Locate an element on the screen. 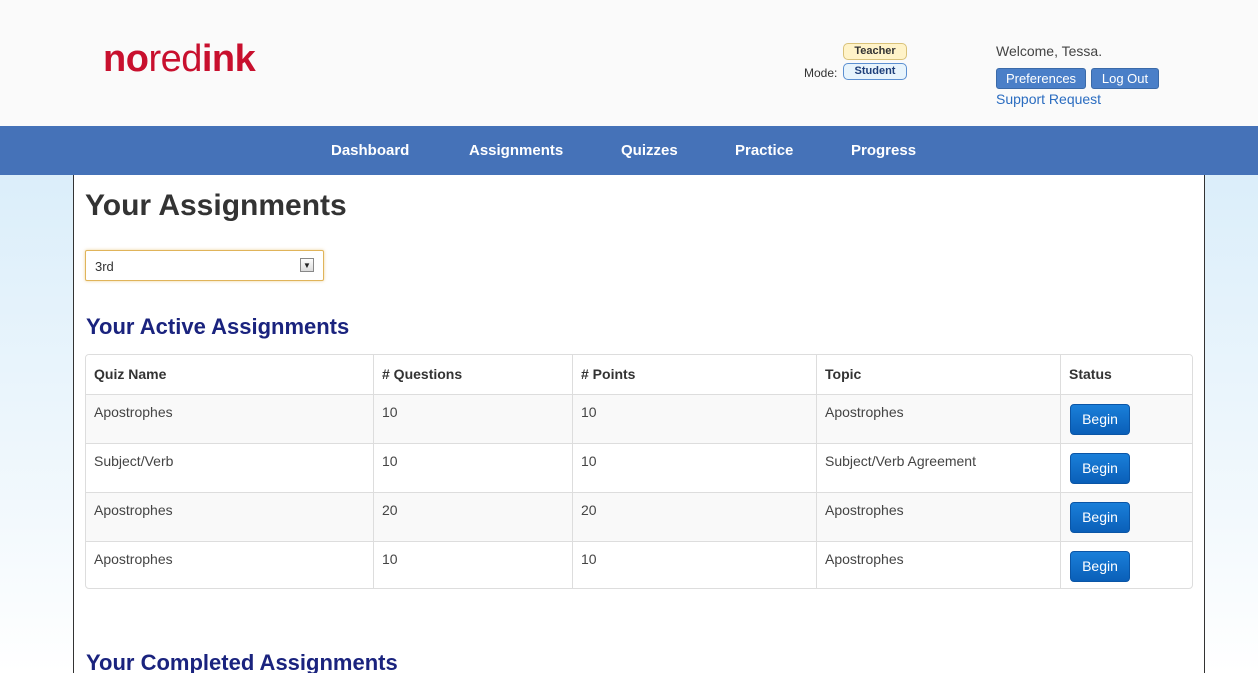 The width and height of the screenshot is (1258, 673). points-cell: 20 is located at coordinates (694, 517).